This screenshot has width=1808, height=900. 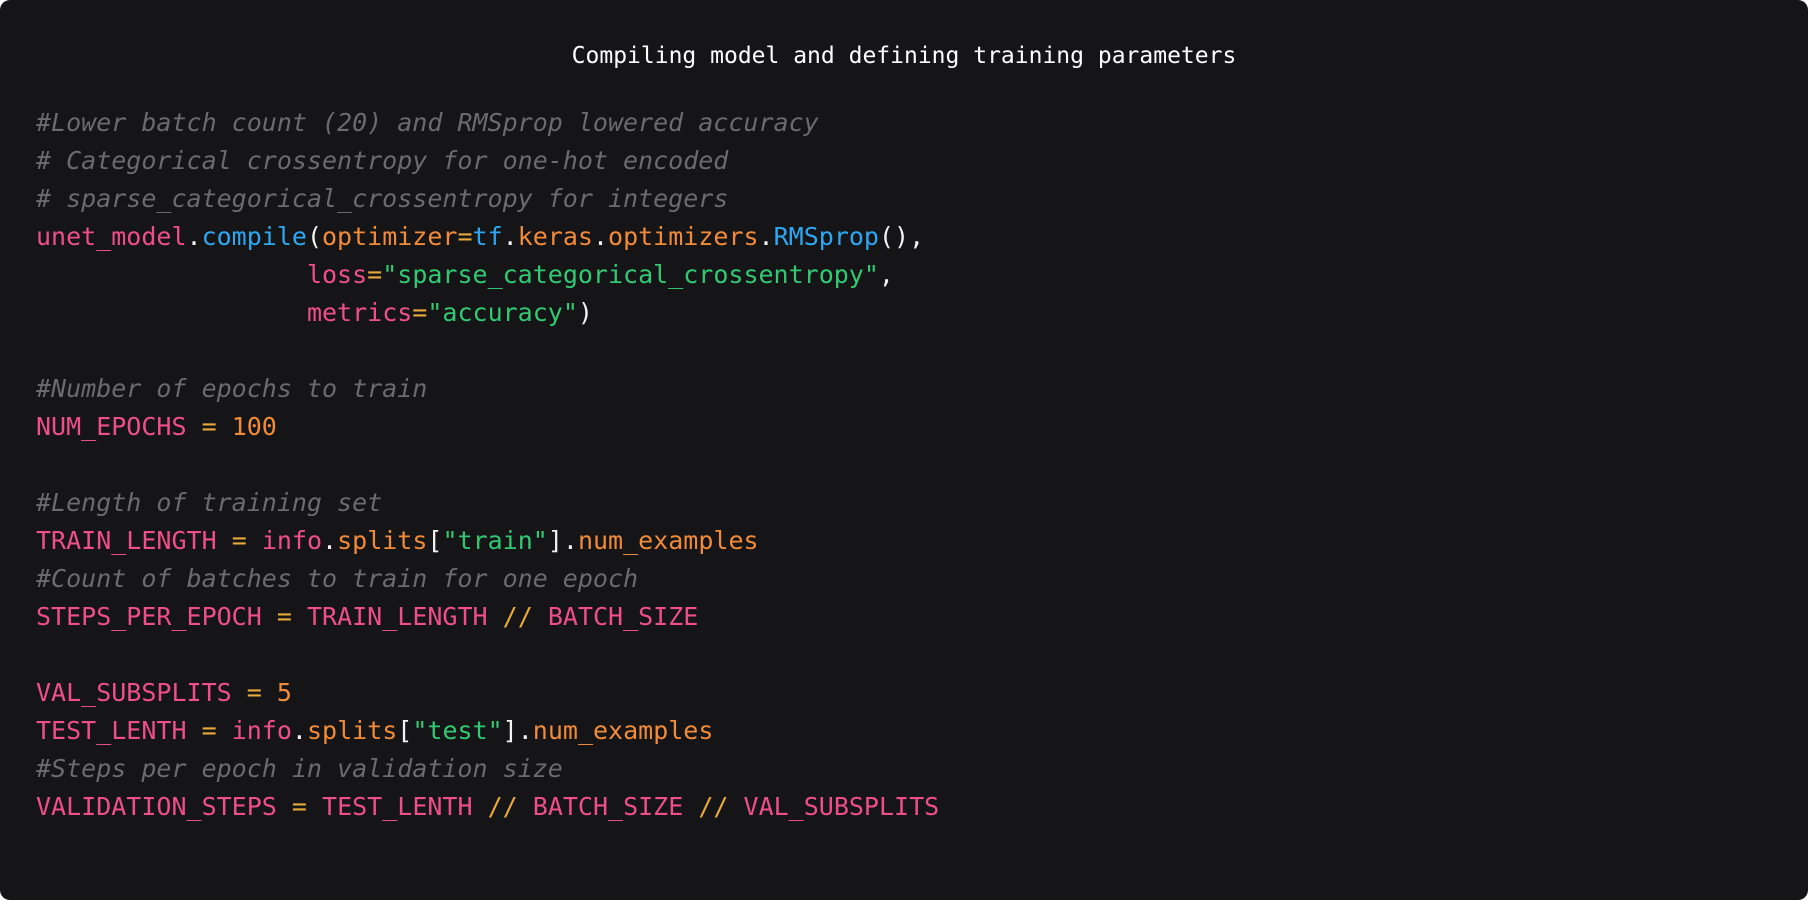 I want to click on code-token-string: "test", so click(x=457, y=730).